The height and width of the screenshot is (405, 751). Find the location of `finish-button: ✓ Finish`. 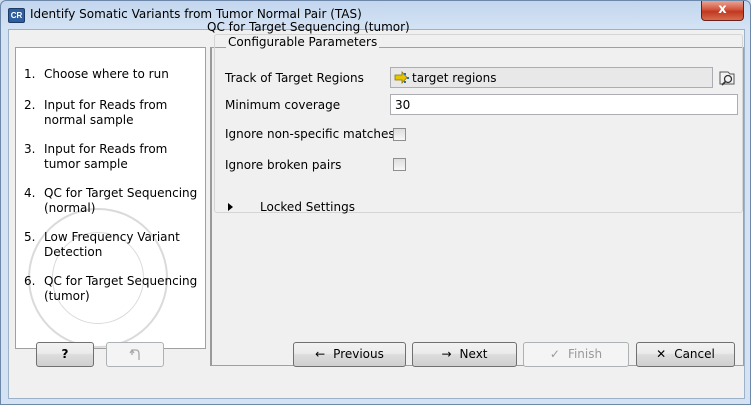

finish-button: ✓ Finish is located at coordinates (576, 354).